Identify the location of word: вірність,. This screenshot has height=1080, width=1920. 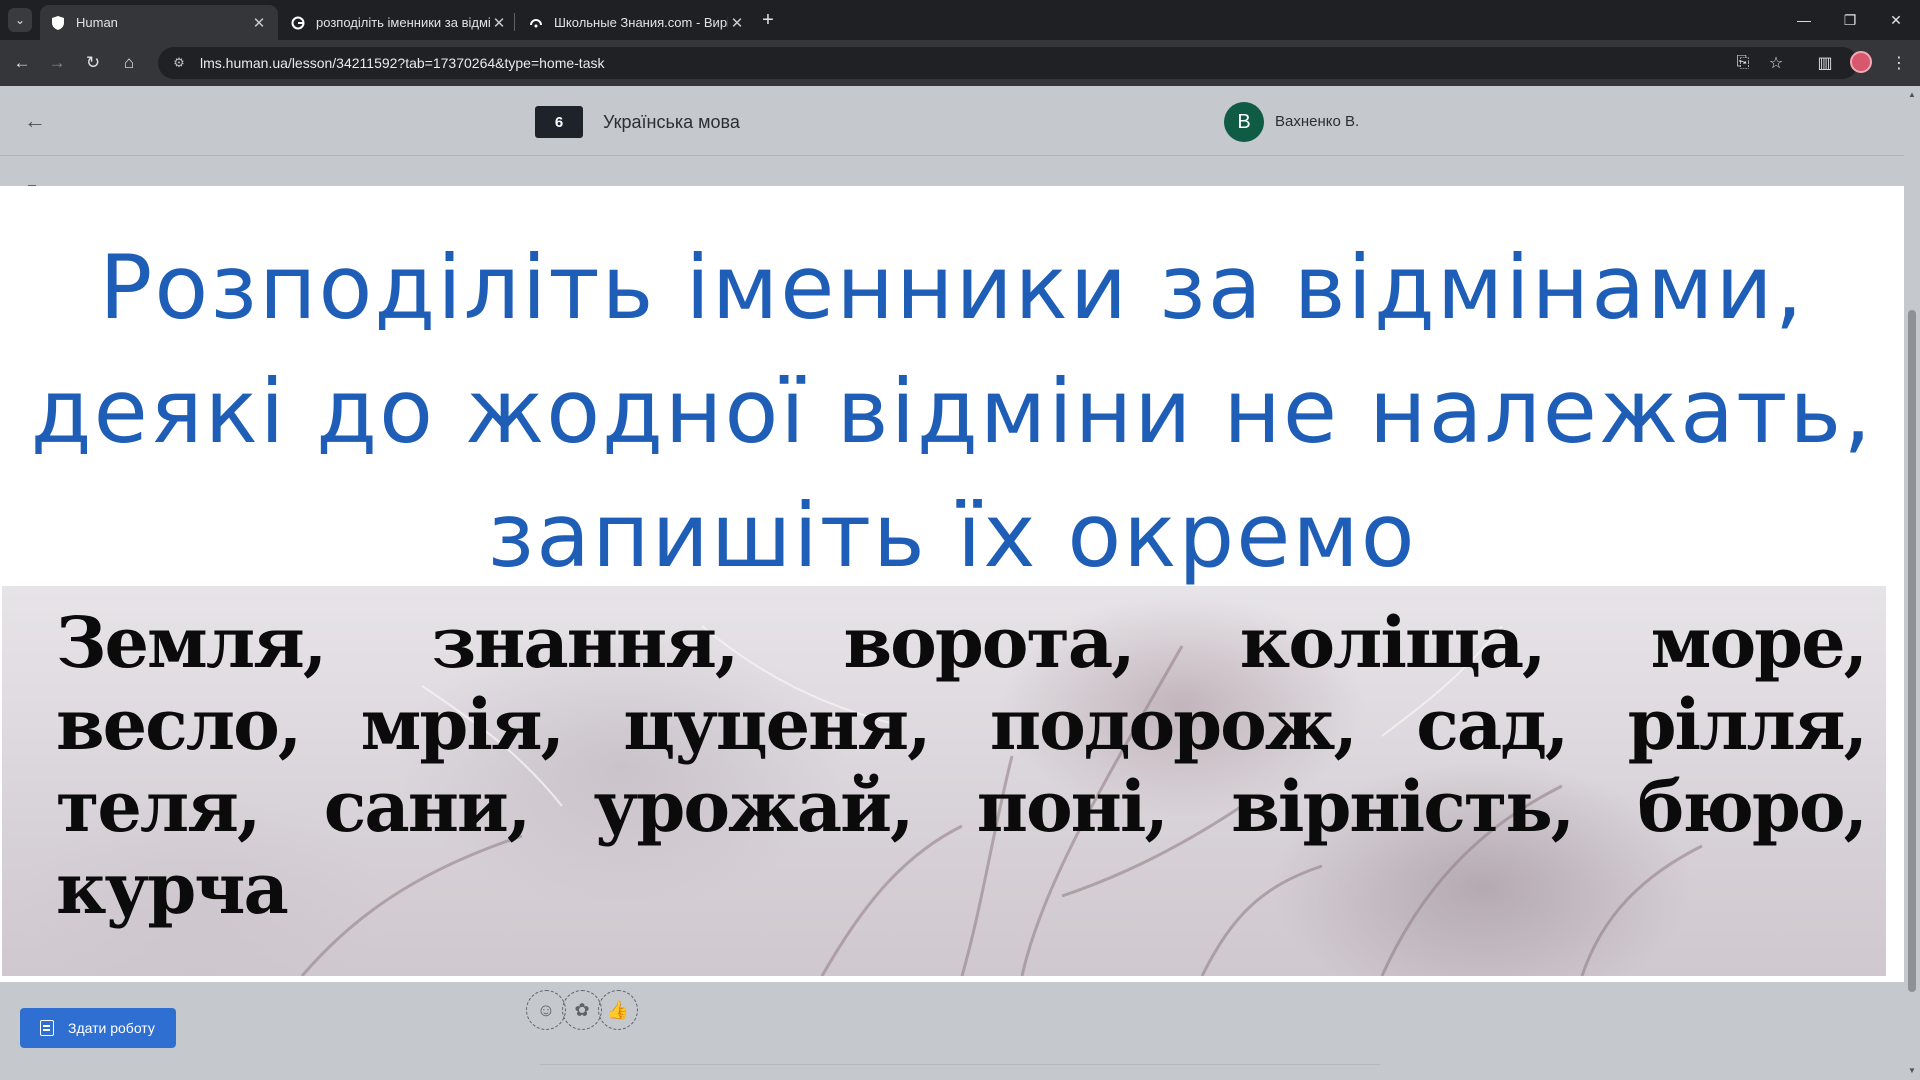
(1403, 806).